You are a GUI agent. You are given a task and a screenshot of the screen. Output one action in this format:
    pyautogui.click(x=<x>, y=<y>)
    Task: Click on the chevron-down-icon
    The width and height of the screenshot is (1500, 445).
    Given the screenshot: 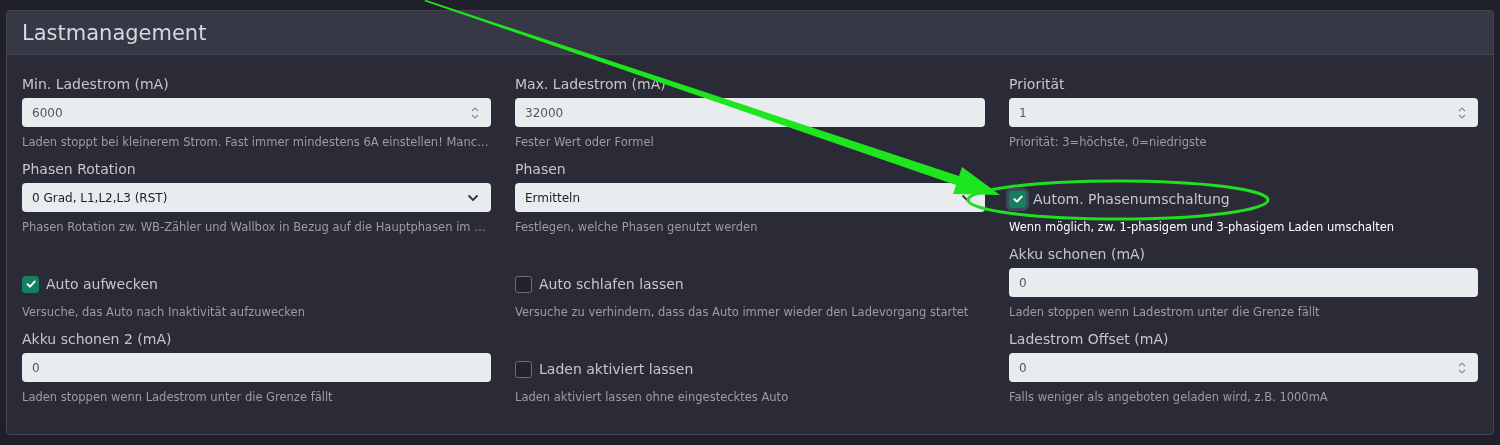 What is the action you would take?
    pyautogui.click(x=473, y=197)
    